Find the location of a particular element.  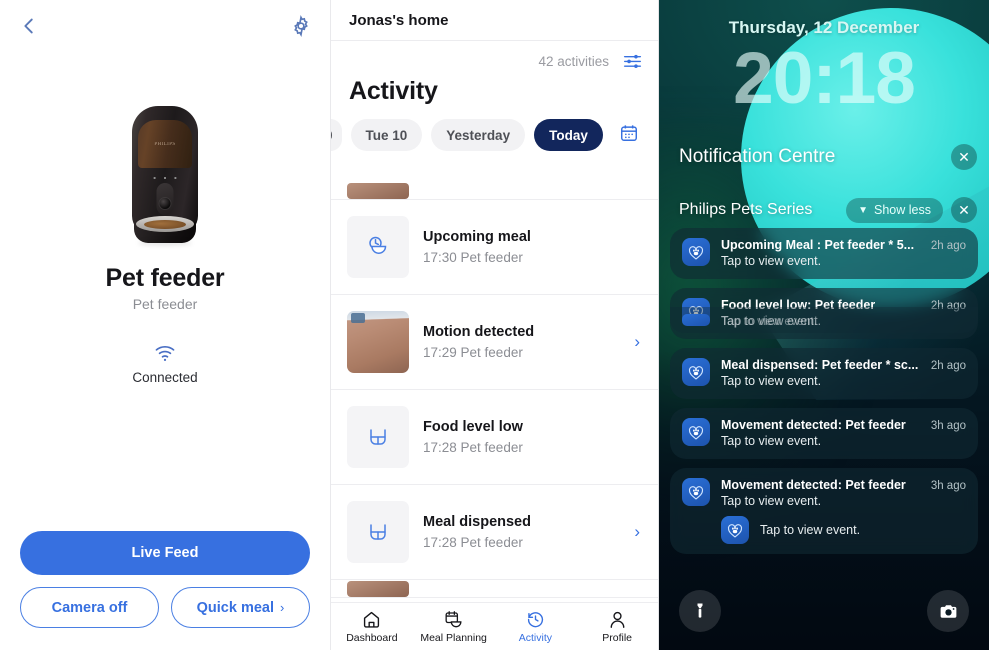

device-title: Pet feeder is located at coordinates (165, 278).